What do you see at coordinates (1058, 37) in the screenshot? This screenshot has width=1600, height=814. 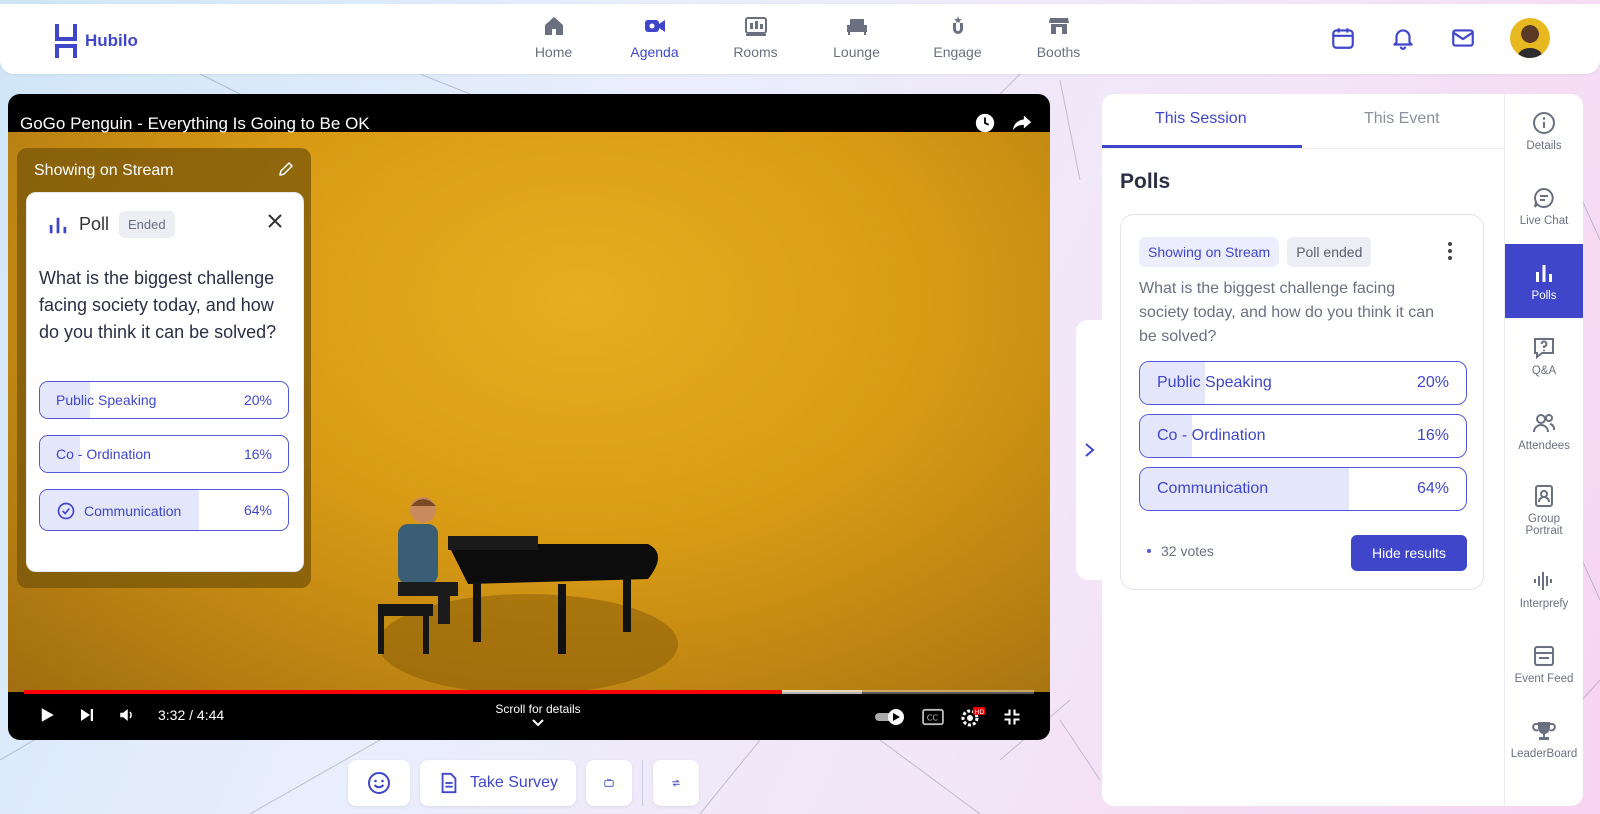 I see `nav-booths: Booths` at bounding box center [1058, 37].